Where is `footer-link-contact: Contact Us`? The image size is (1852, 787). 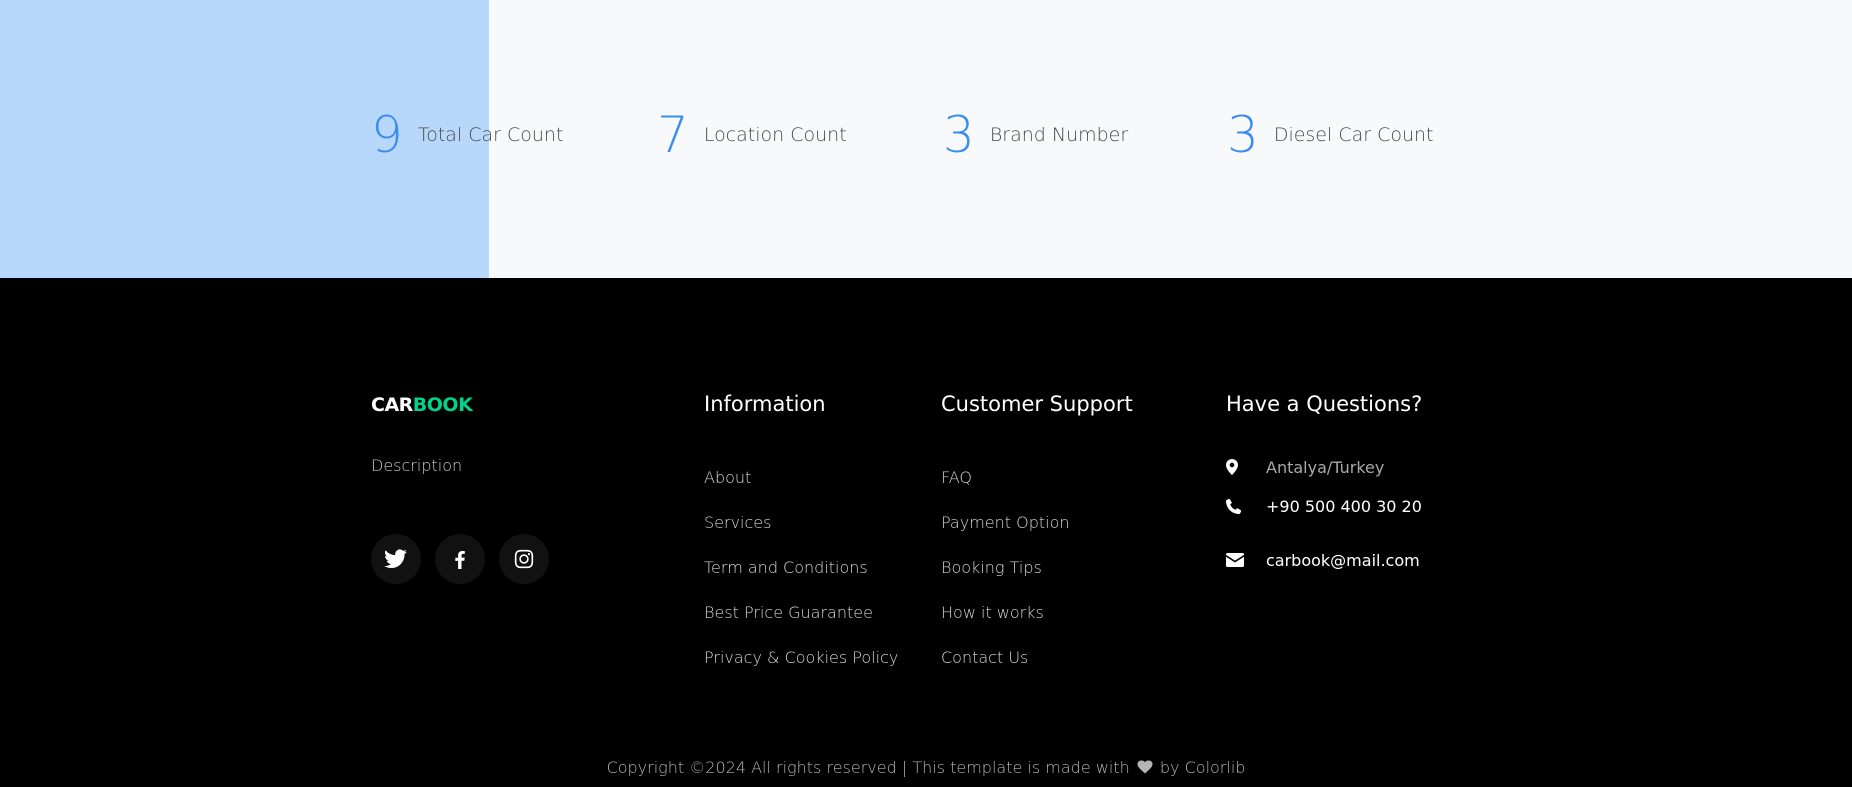
footer-link-contact: Contact Us is located at coordinates (1037, 670).